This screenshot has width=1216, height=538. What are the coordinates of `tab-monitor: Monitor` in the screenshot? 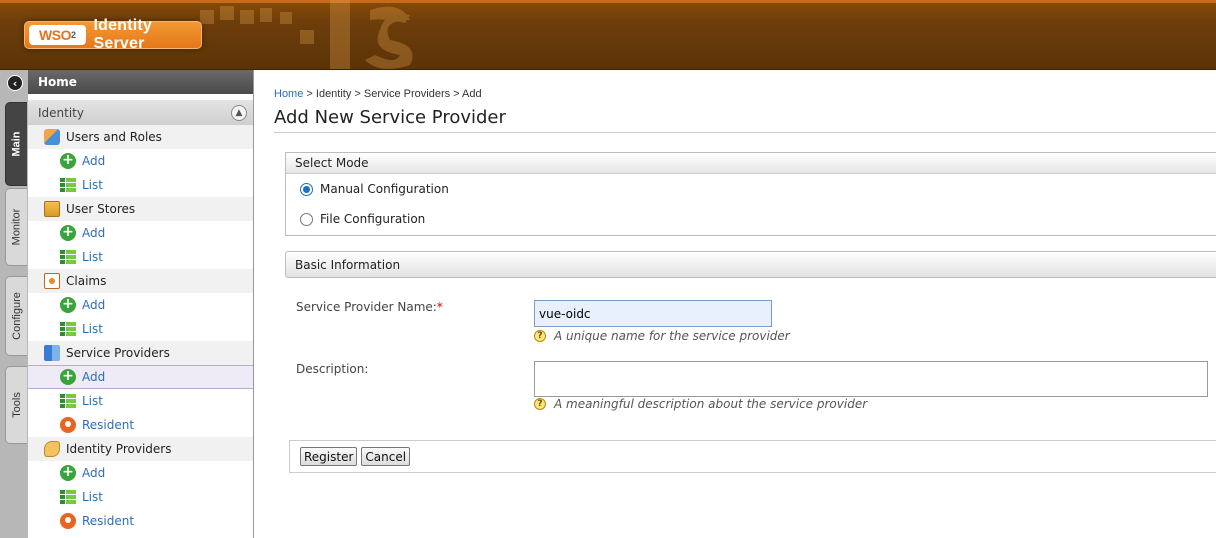 It's located at (16, 227).